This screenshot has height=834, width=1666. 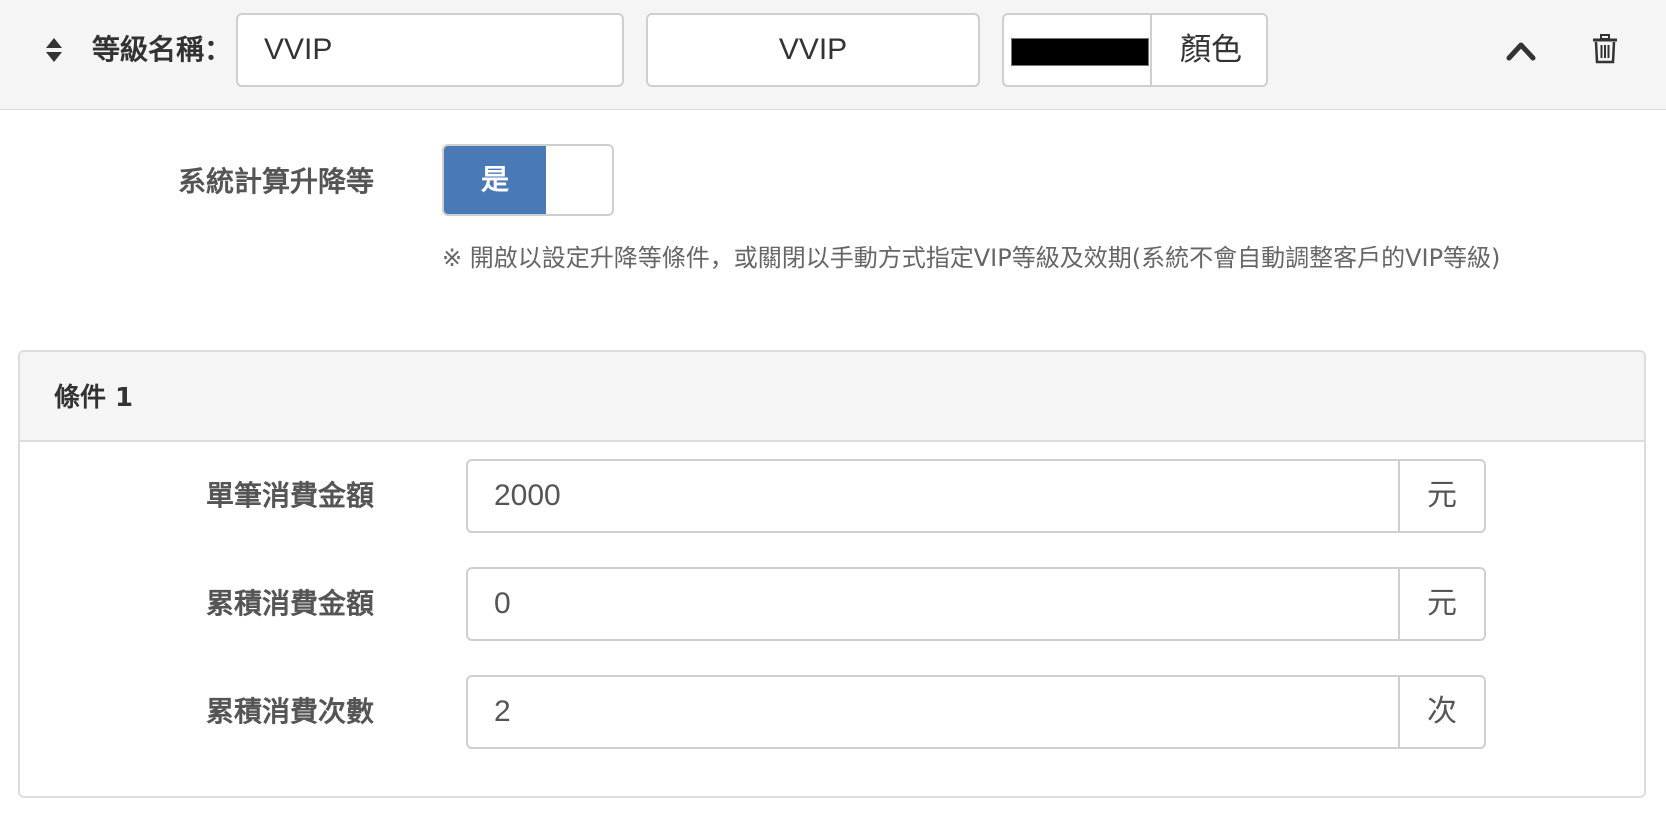 What do you see at coordinates (430, 50) in the screenshot?
I see `level-name-input: VVIP` at bounding box center [430, 50].